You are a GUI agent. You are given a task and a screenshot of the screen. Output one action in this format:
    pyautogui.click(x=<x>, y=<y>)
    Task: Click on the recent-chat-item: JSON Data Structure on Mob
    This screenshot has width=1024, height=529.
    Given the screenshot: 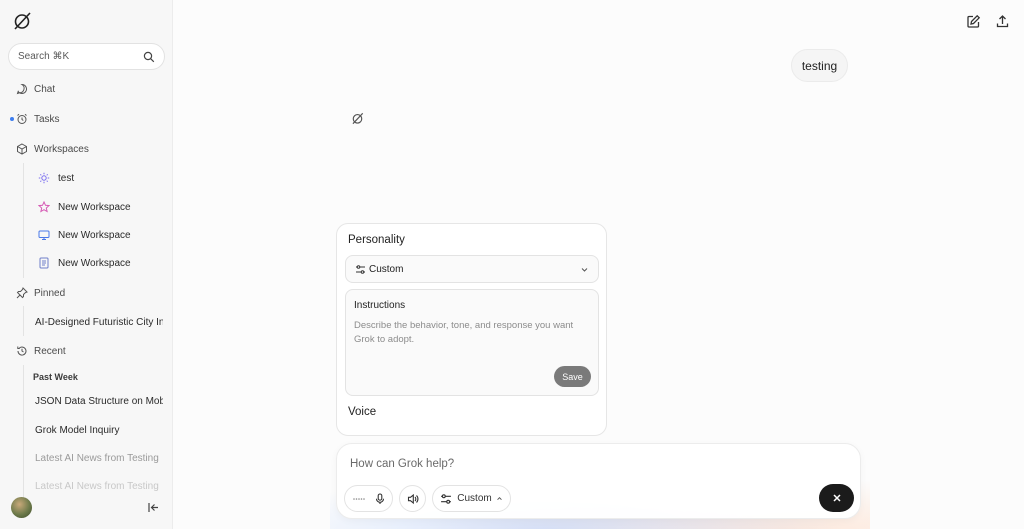 What is the action you would take?
    pyautogui.click(x=97, y=401)
    